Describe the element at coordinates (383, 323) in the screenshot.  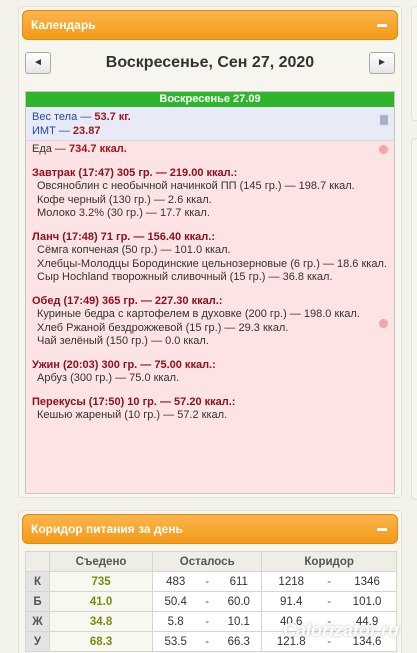
I see `delete-meal-icon` at that location.